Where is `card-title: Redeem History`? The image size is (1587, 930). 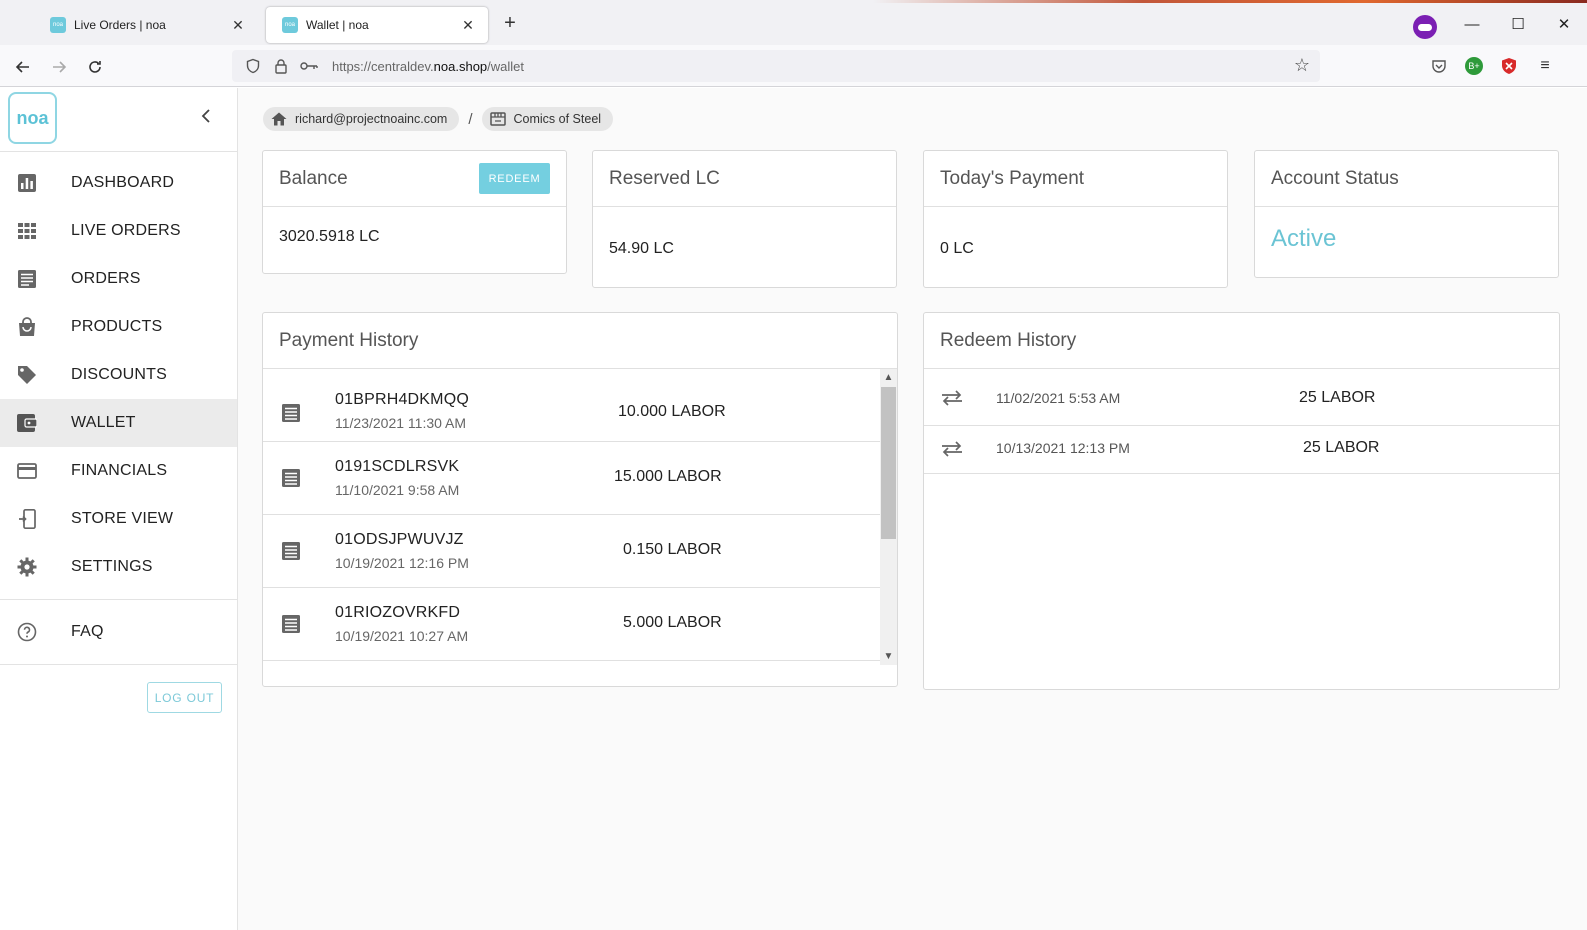
card-title: Redeem History is located at coordinates (1241, 341).